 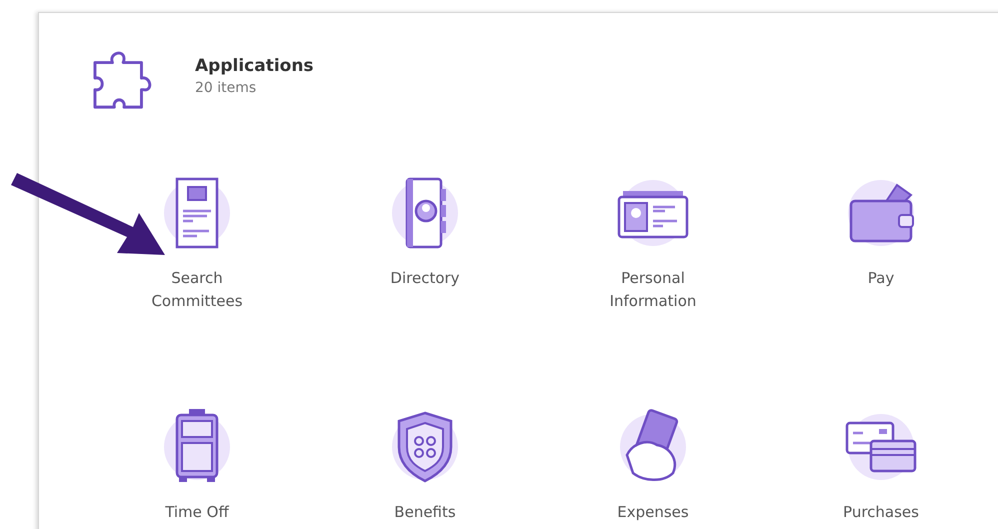 What do you see at coordinates (425, 278) in the screenshot?
I see `app-label: Directory` at bounding box center [425, 278].